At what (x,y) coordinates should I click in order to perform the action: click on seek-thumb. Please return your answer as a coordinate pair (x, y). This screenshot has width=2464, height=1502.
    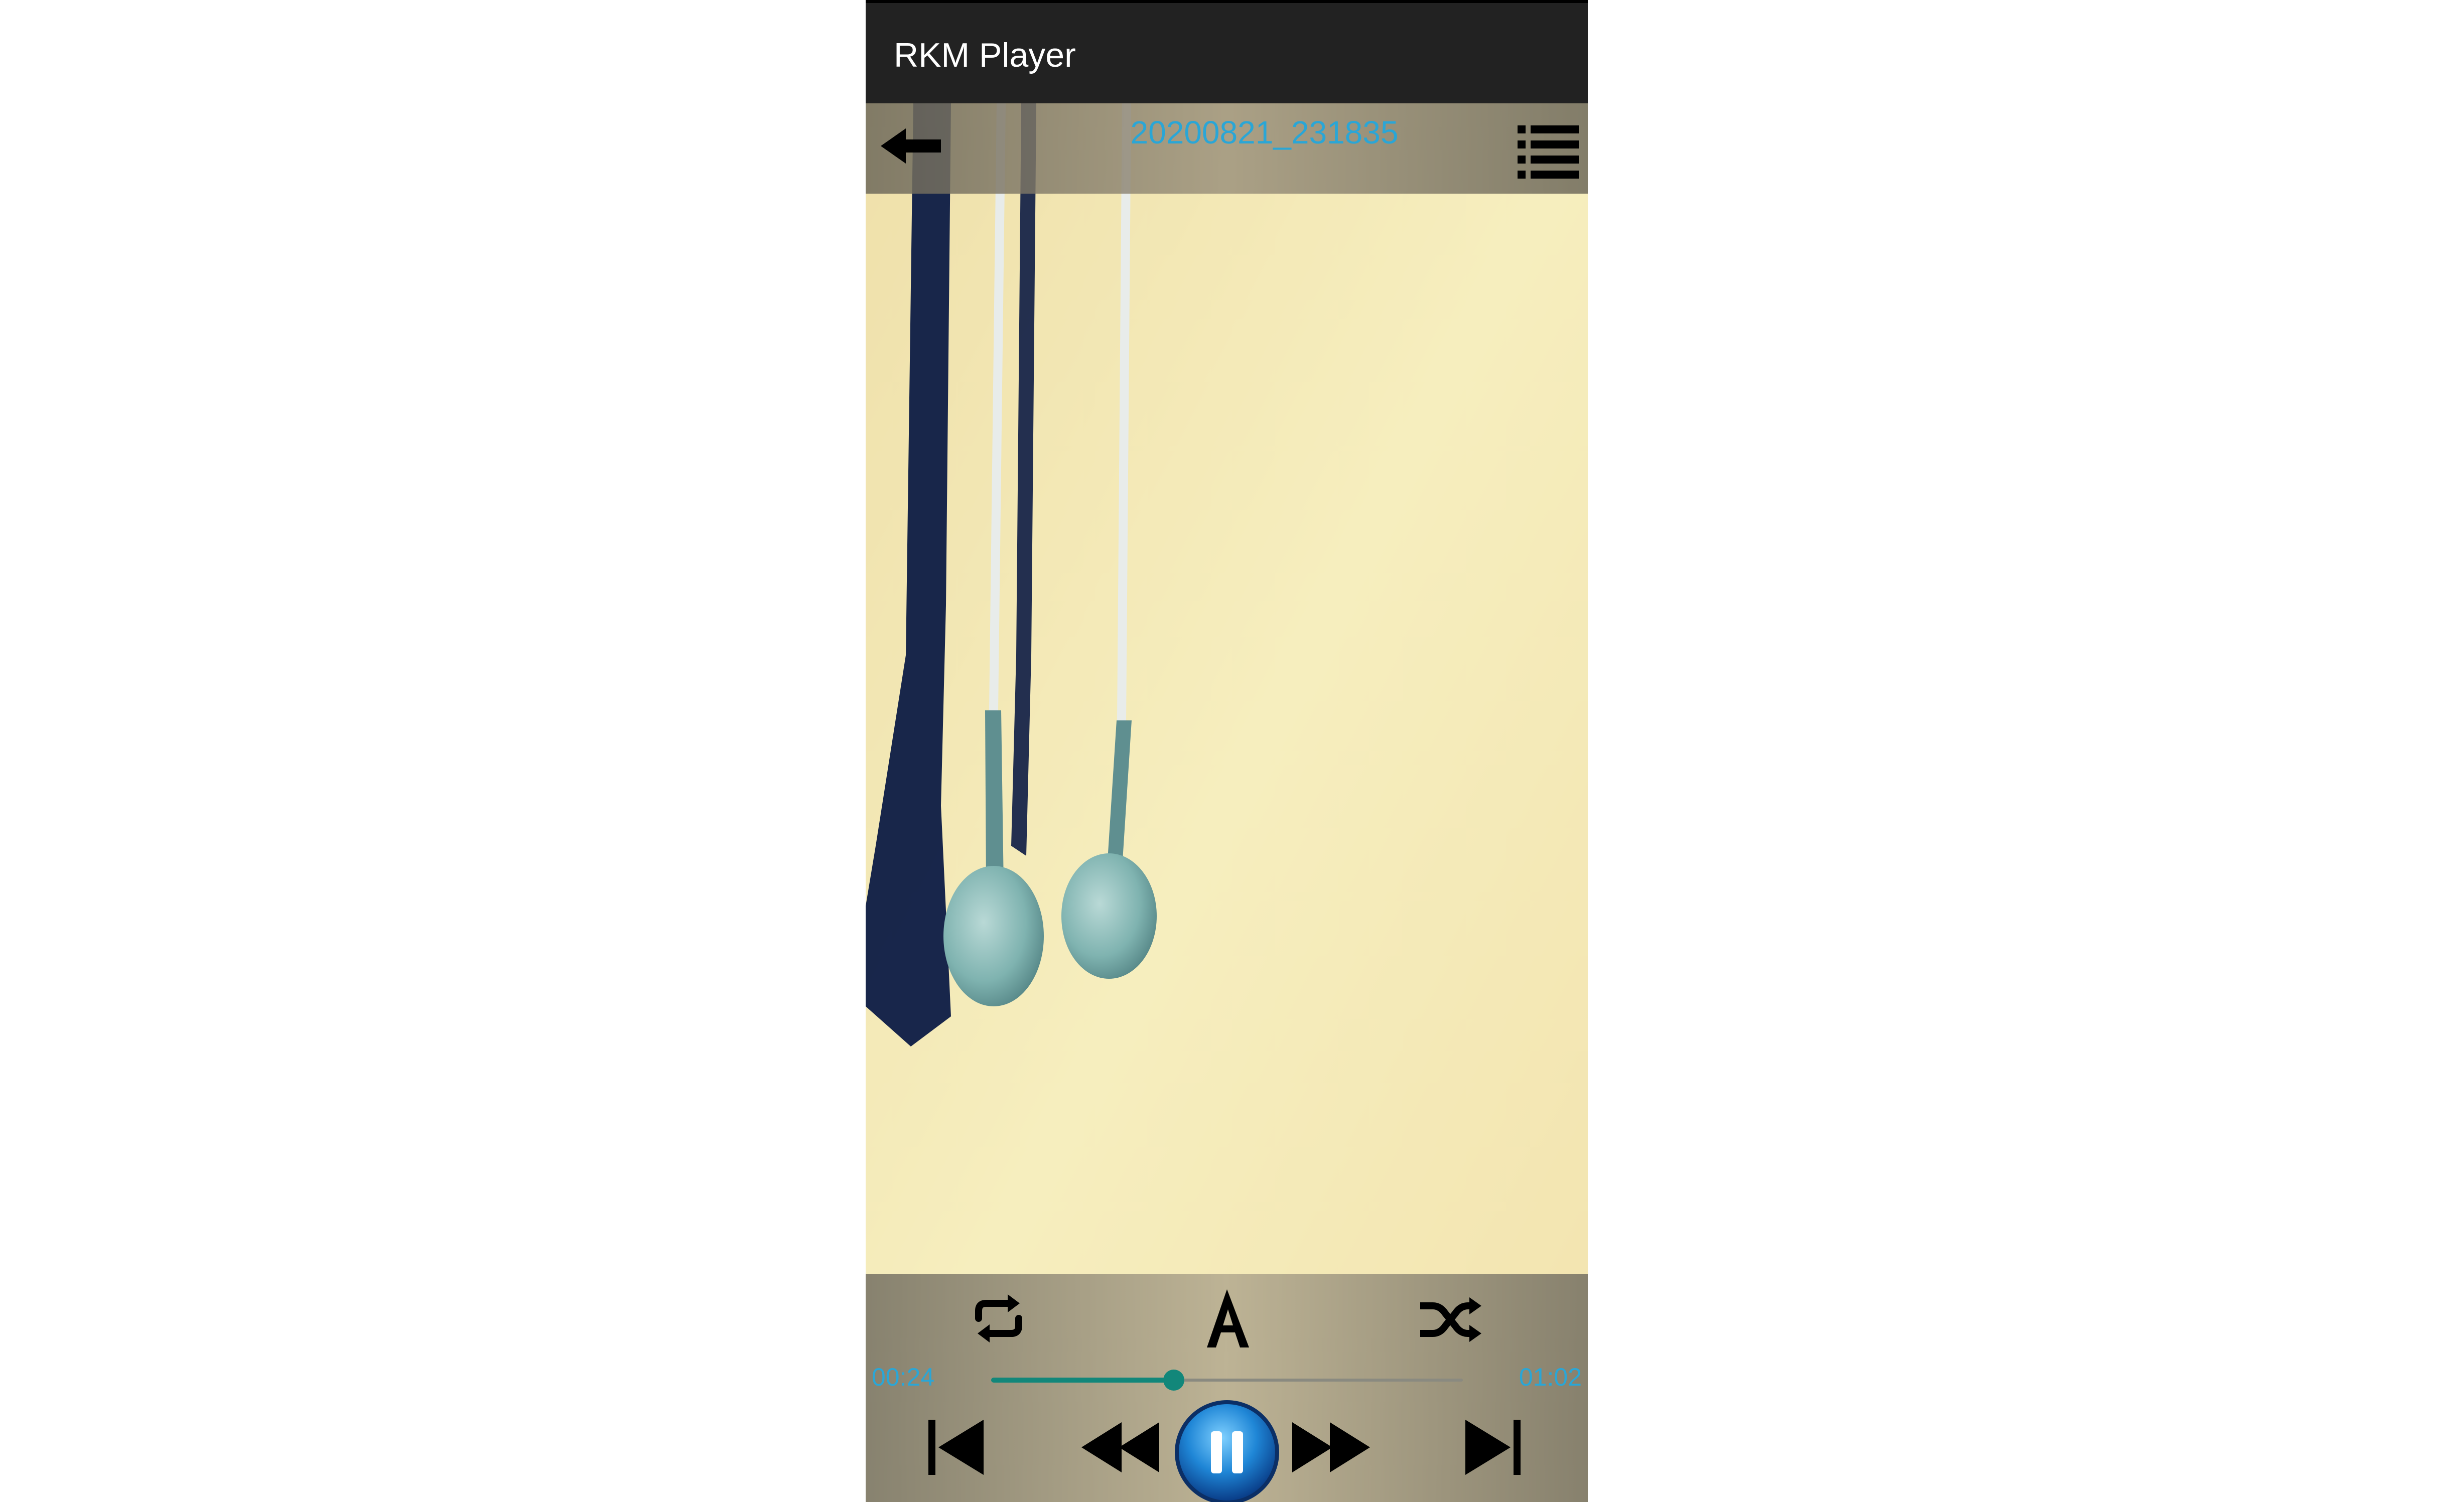
    Looking at the image, I should click on (1173, 1380).